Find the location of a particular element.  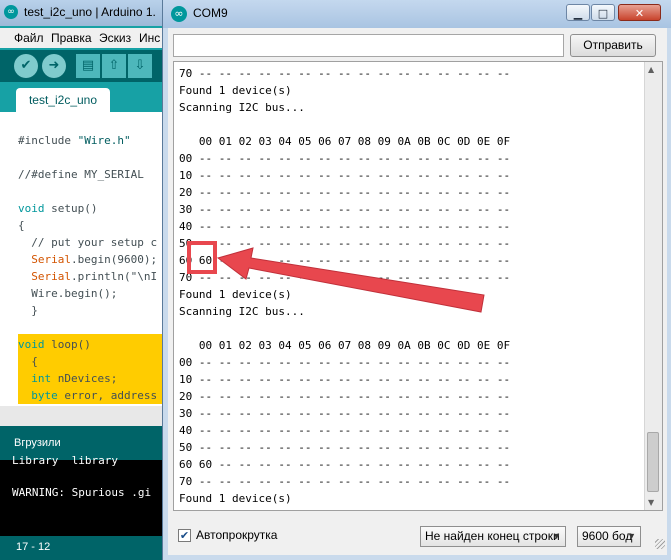

line-ending-value: Не найден конец строки is located at coordinates (492, 536).